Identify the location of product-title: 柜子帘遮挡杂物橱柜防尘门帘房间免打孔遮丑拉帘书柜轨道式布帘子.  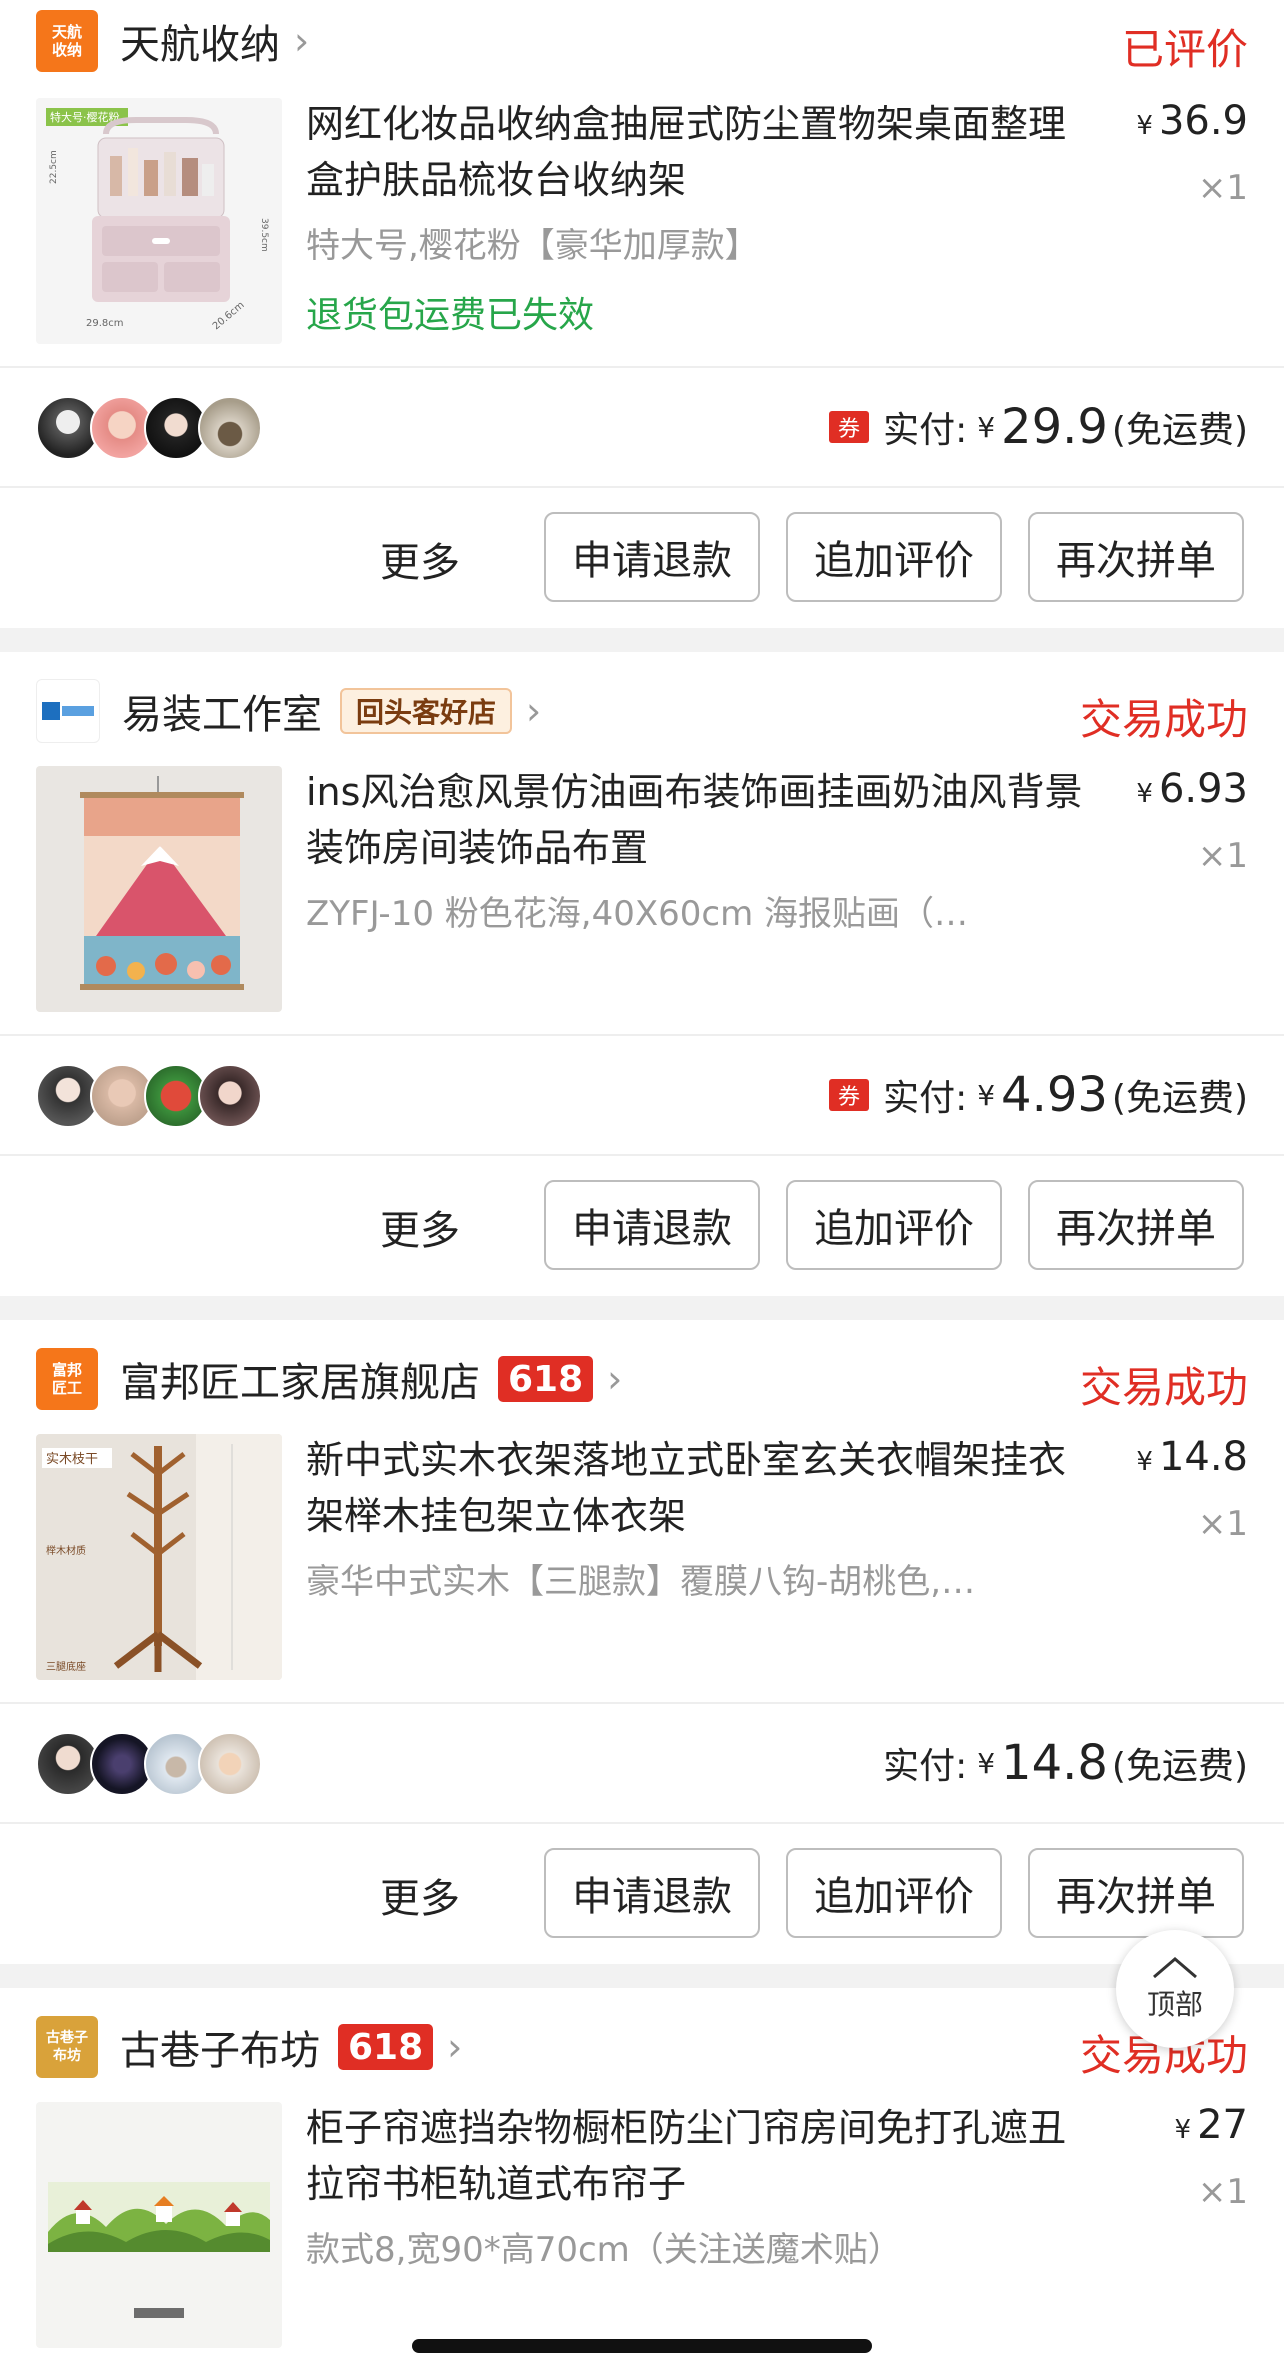
(696, 2156).